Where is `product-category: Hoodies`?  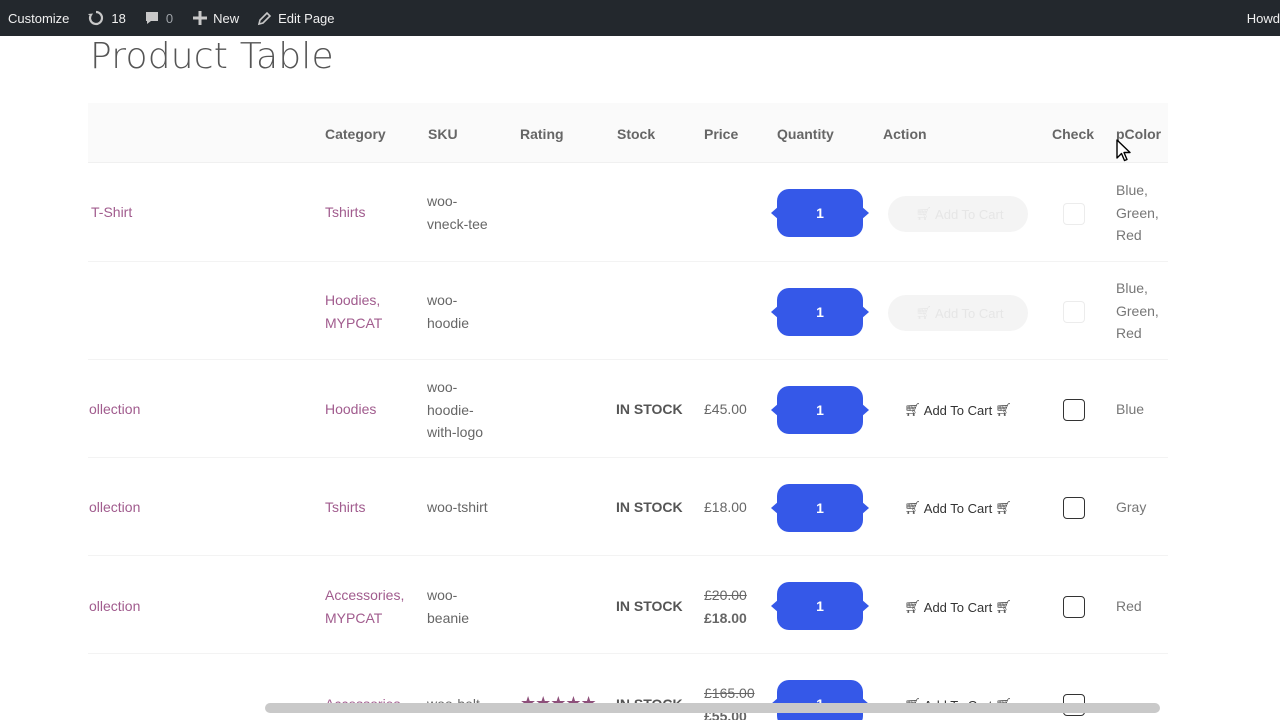
product-category: Hoodies is located at coordinates (350, 409).